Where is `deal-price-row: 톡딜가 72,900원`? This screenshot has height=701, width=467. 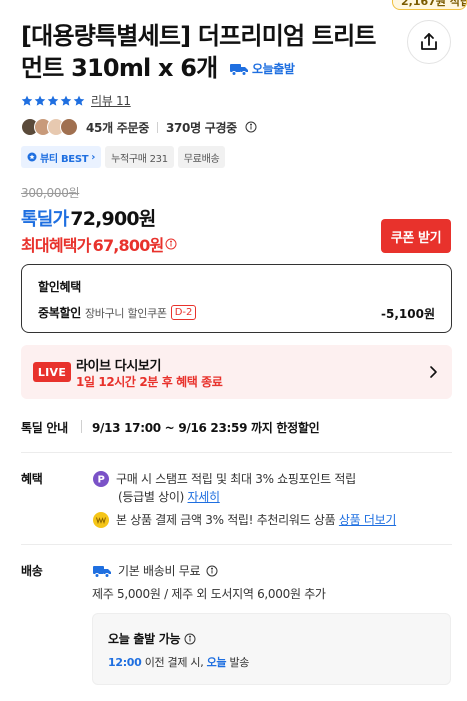 deal-price-row: 톡딜가 72,900원 is located at coordinates (88, 217).